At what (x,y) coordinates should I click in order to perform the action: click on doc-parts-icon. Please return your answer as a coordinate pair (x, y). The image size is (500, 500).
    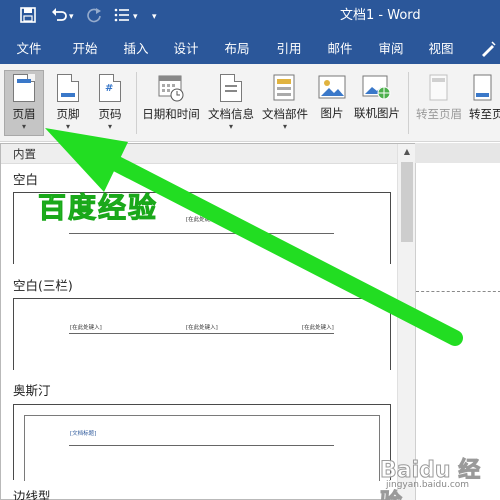
    Looking at the image, I should click on (285, 88).